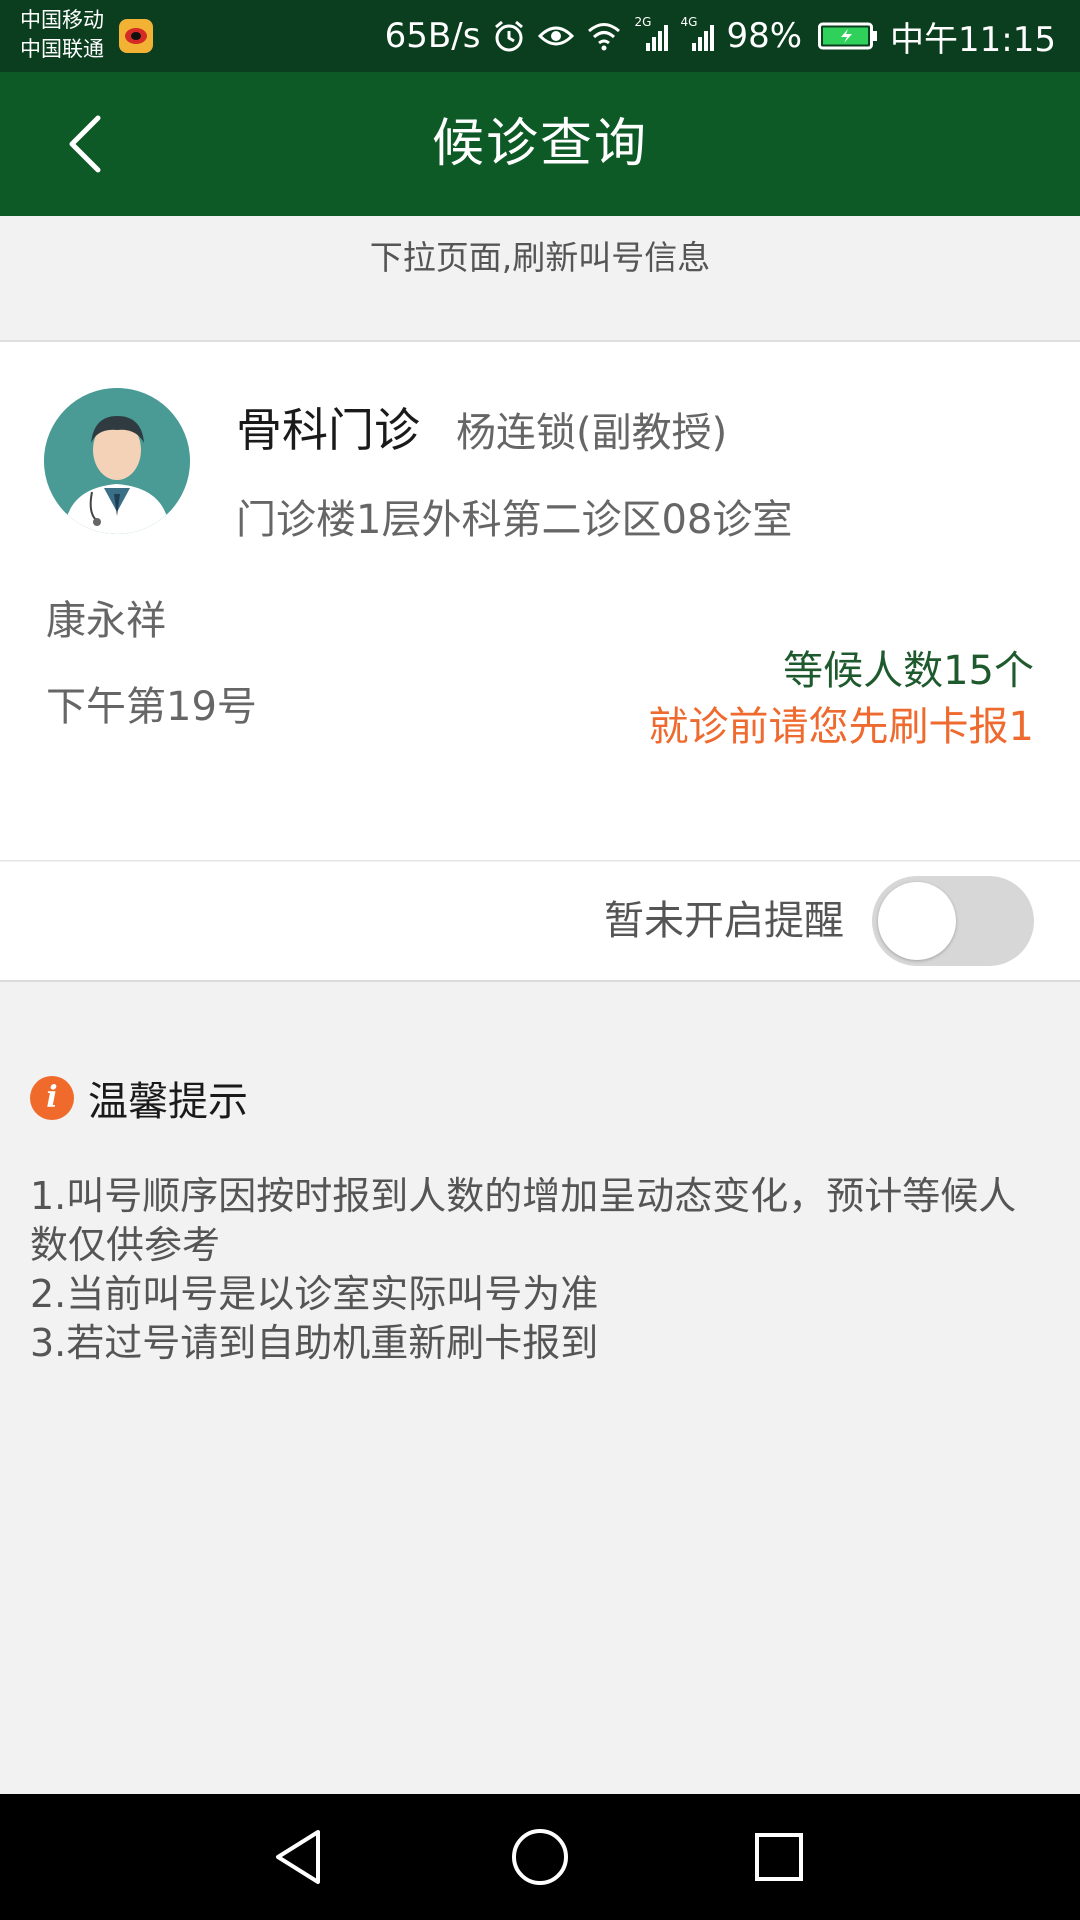 The height and width of the screenshot is (1920, 1080). I want to click on tip-item: 2.当前叫号是以诊室实际叫号为准, so click(314, 1294).